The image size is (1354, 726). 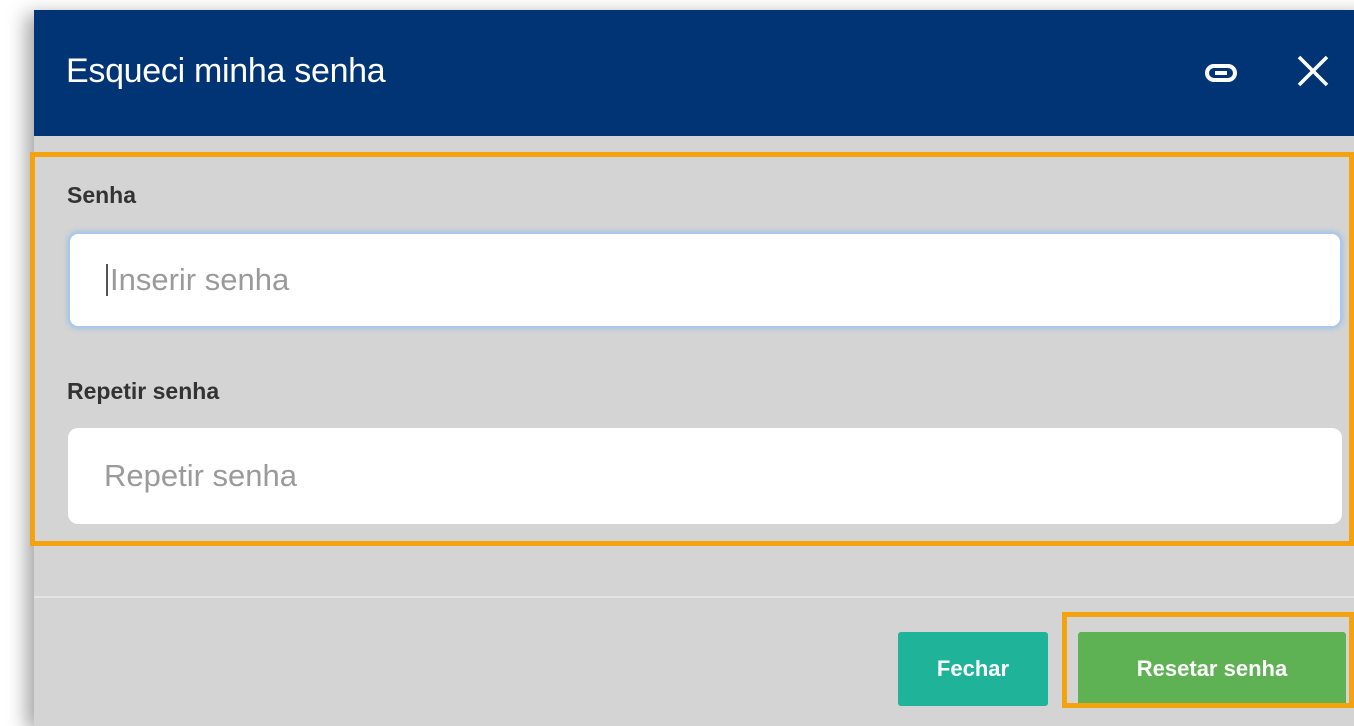 I want to click on close-icon, so click(x=1313, y=71).